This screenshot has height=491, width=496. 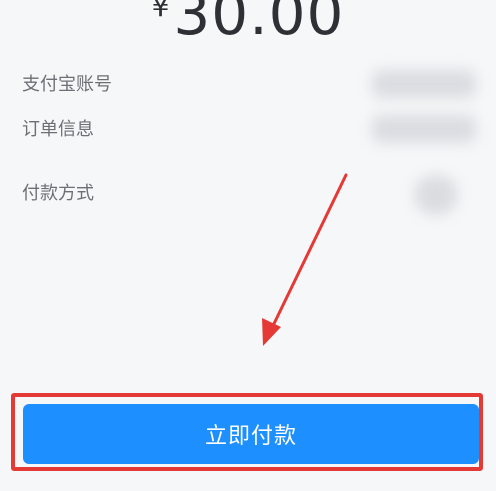 What do you see at coordinates (251, 434) in the screenshot?
I see `pay-now-button: 立即付款` at bounding box center [251, 434].